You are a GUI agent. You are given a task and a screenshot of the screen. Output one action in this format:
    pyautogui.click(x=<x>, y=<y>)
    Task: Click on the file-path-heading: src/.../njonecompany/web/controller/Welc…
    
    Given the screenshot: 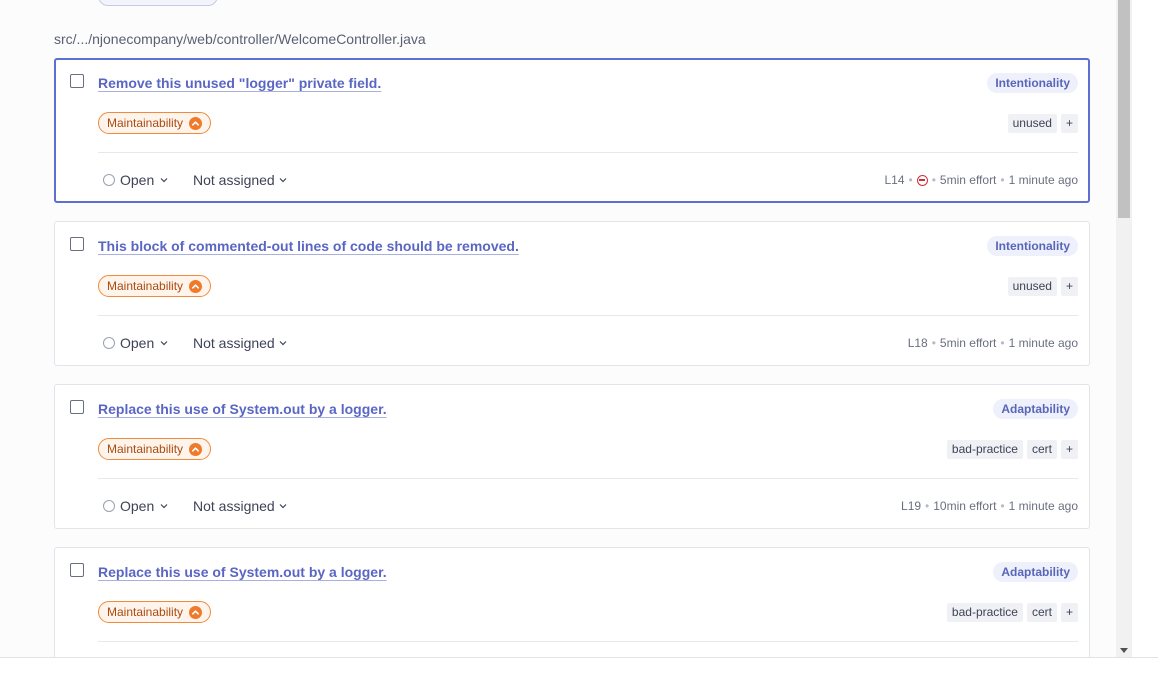 What is the action you would take?
    pyautogui.click(x=240, y=39)
    